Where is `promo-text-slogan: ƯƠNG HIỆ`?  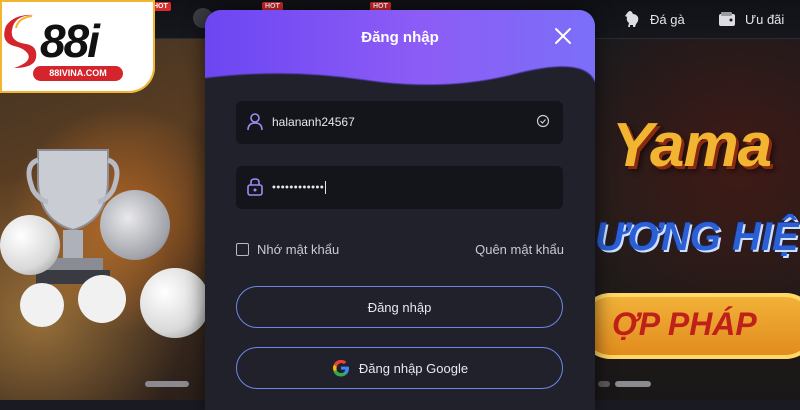 promo-text-slogan: ƯƠNG HIỆ is located at coordinates (697, 237).